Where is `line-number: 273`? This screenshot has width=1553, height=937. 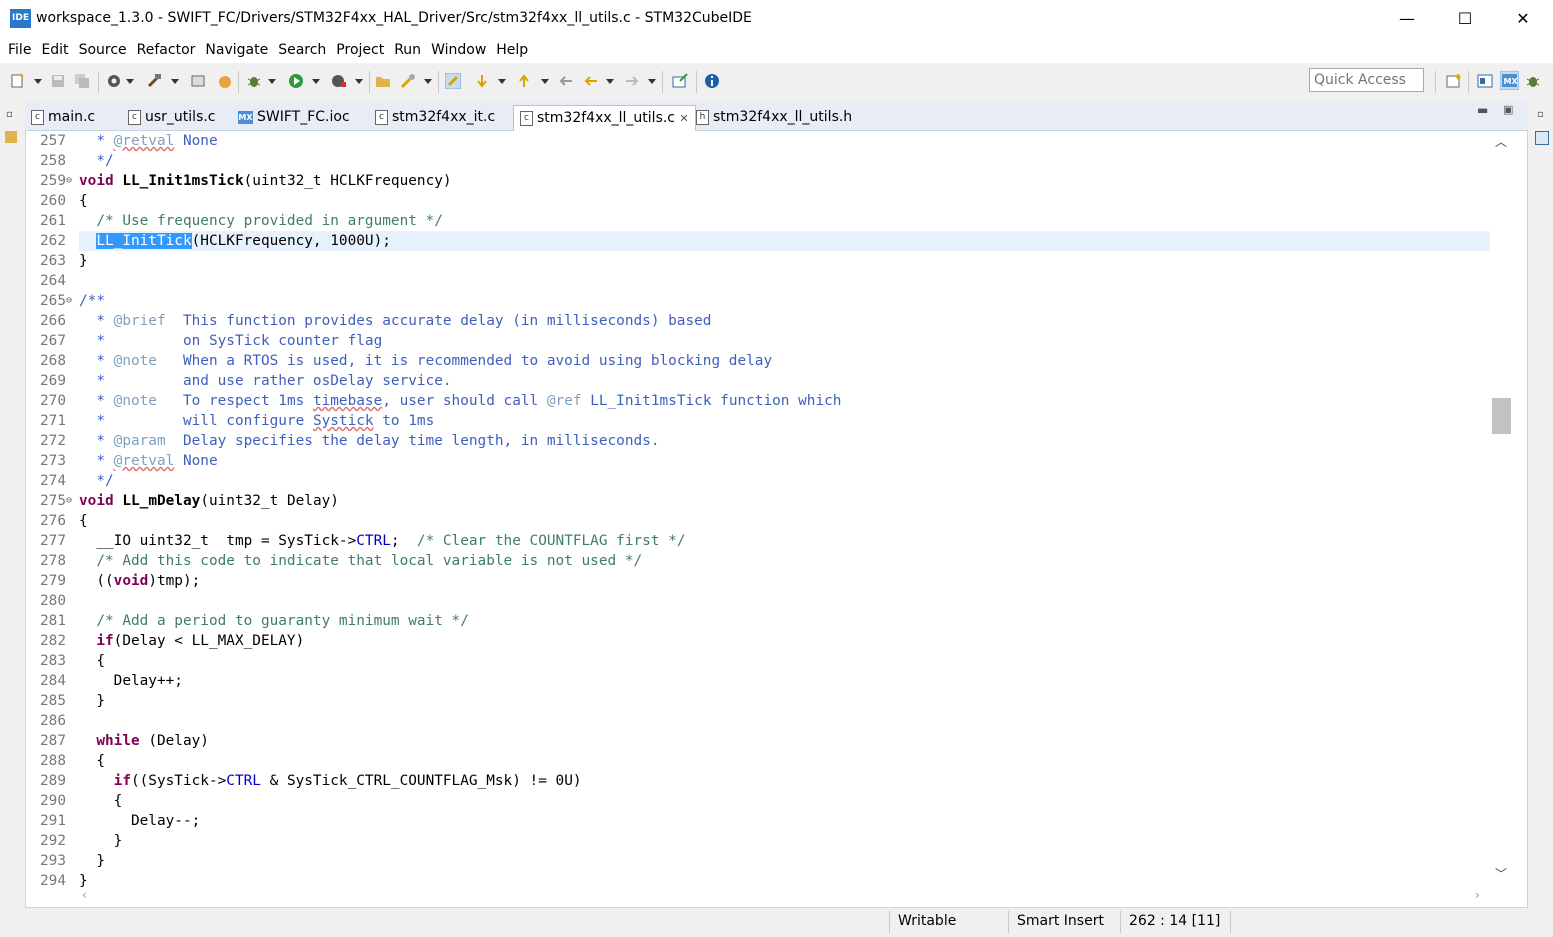
line-number: 273 is located at coordinates (53, 461).